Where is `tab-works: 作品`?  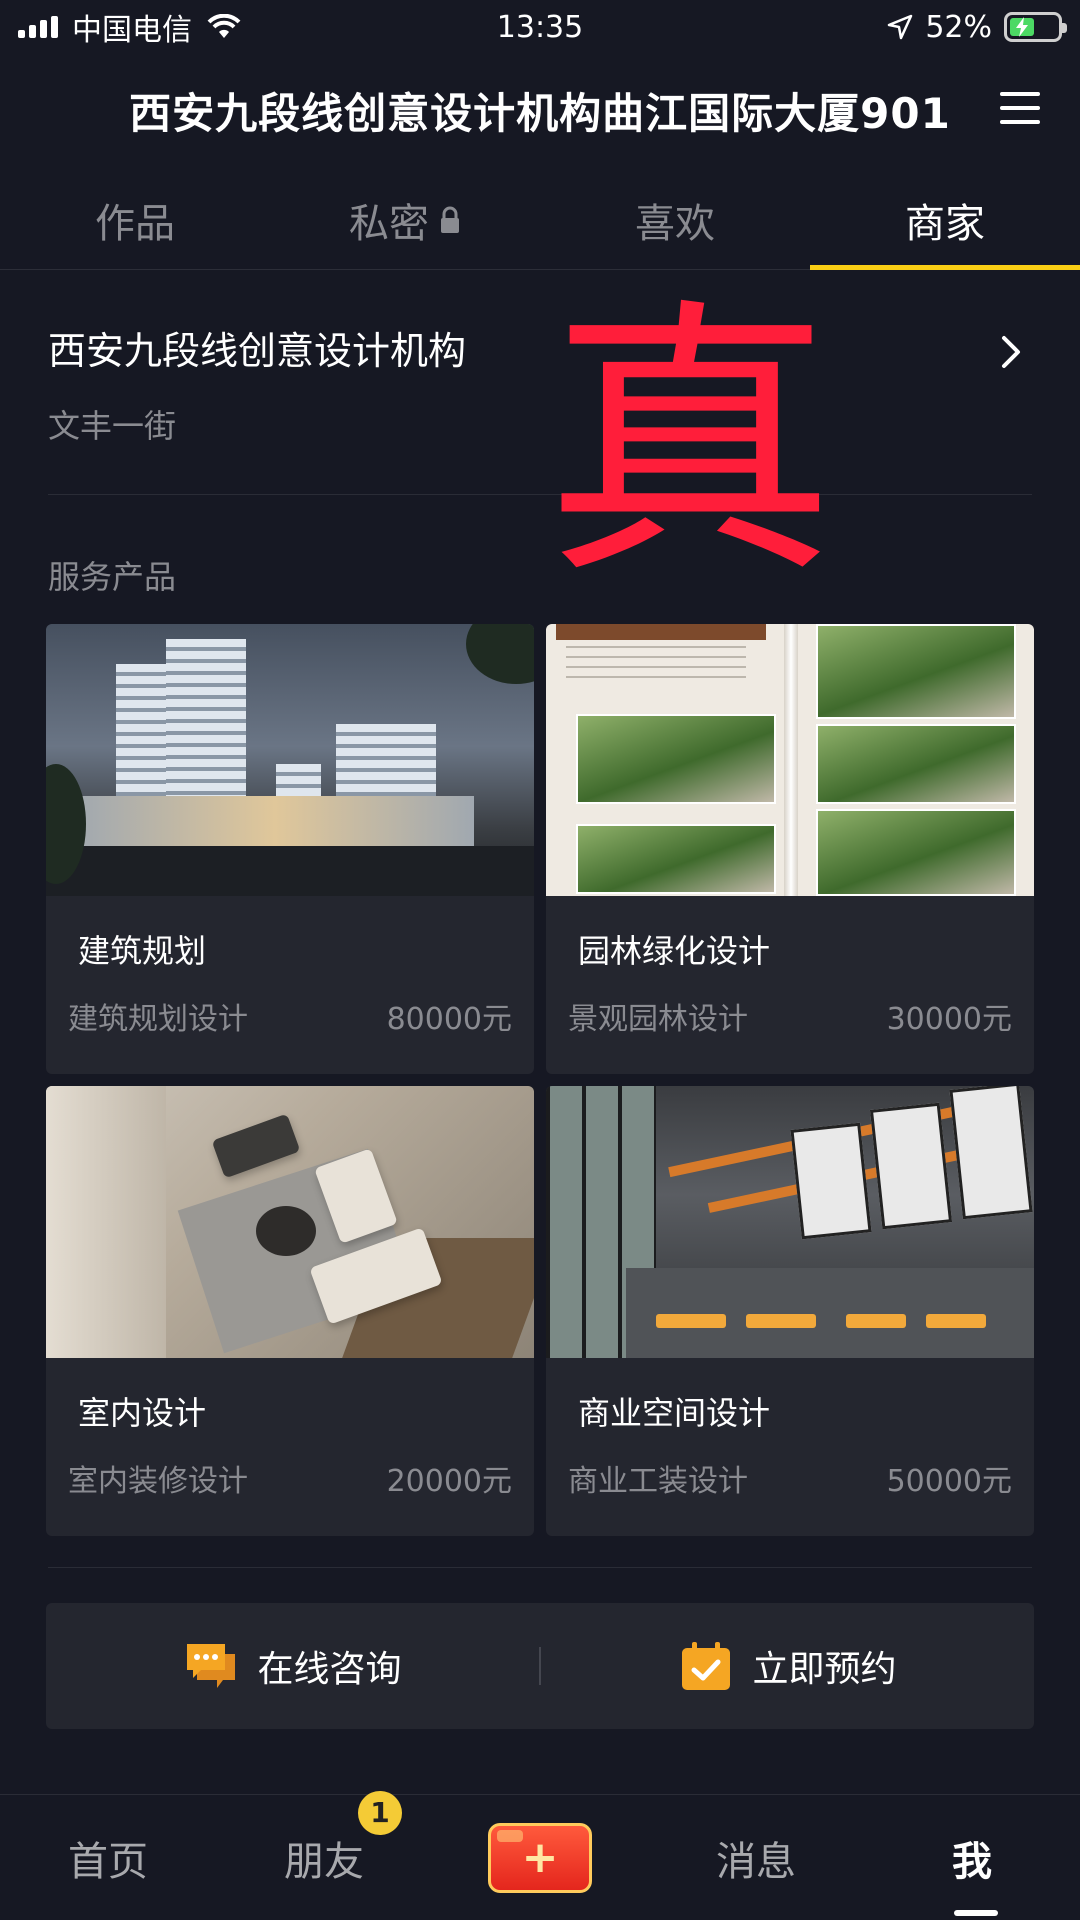 tab-works: 作品 is located at coordinates (135, 219).